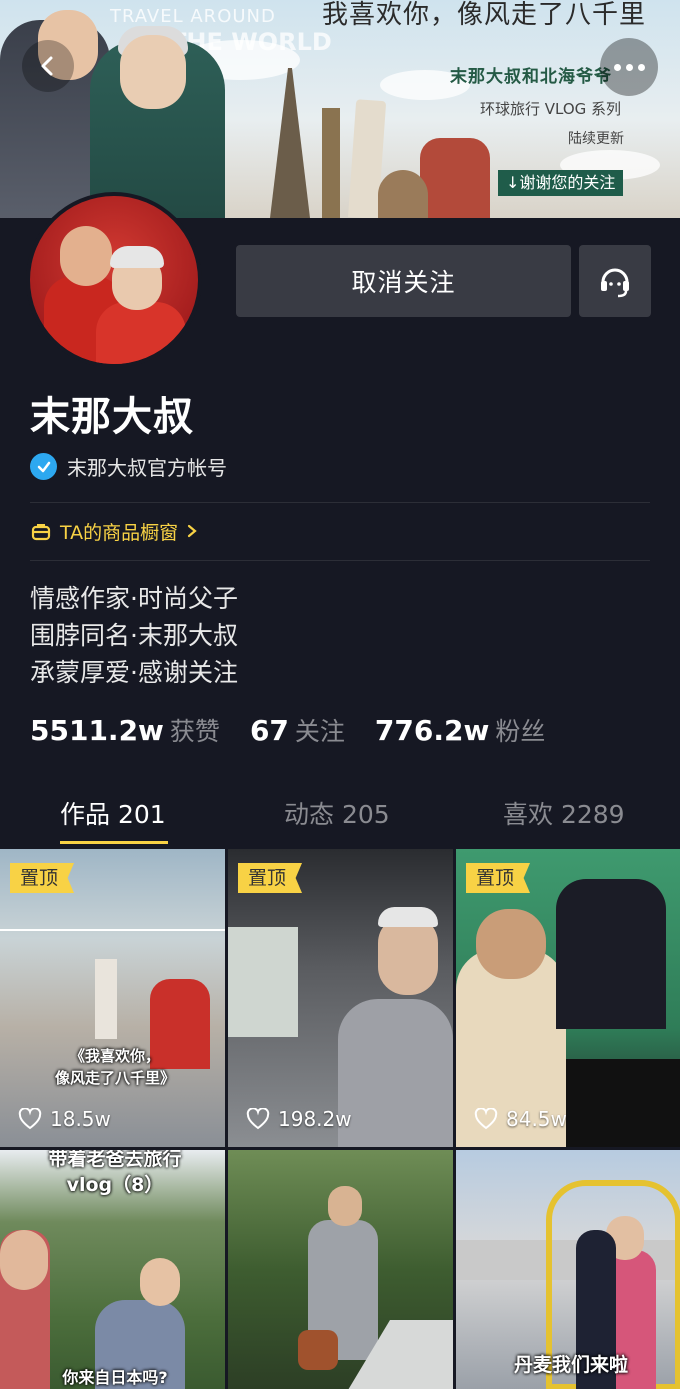 Image resolution: width=680 pixels, height=1389 pixels. I want to click on unfollow-button: 取消关注, so click(403, 281).